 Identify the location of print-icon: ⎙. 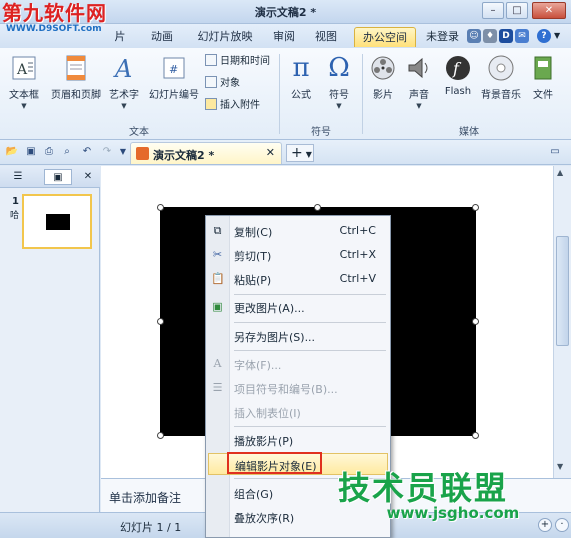
(49, 152).